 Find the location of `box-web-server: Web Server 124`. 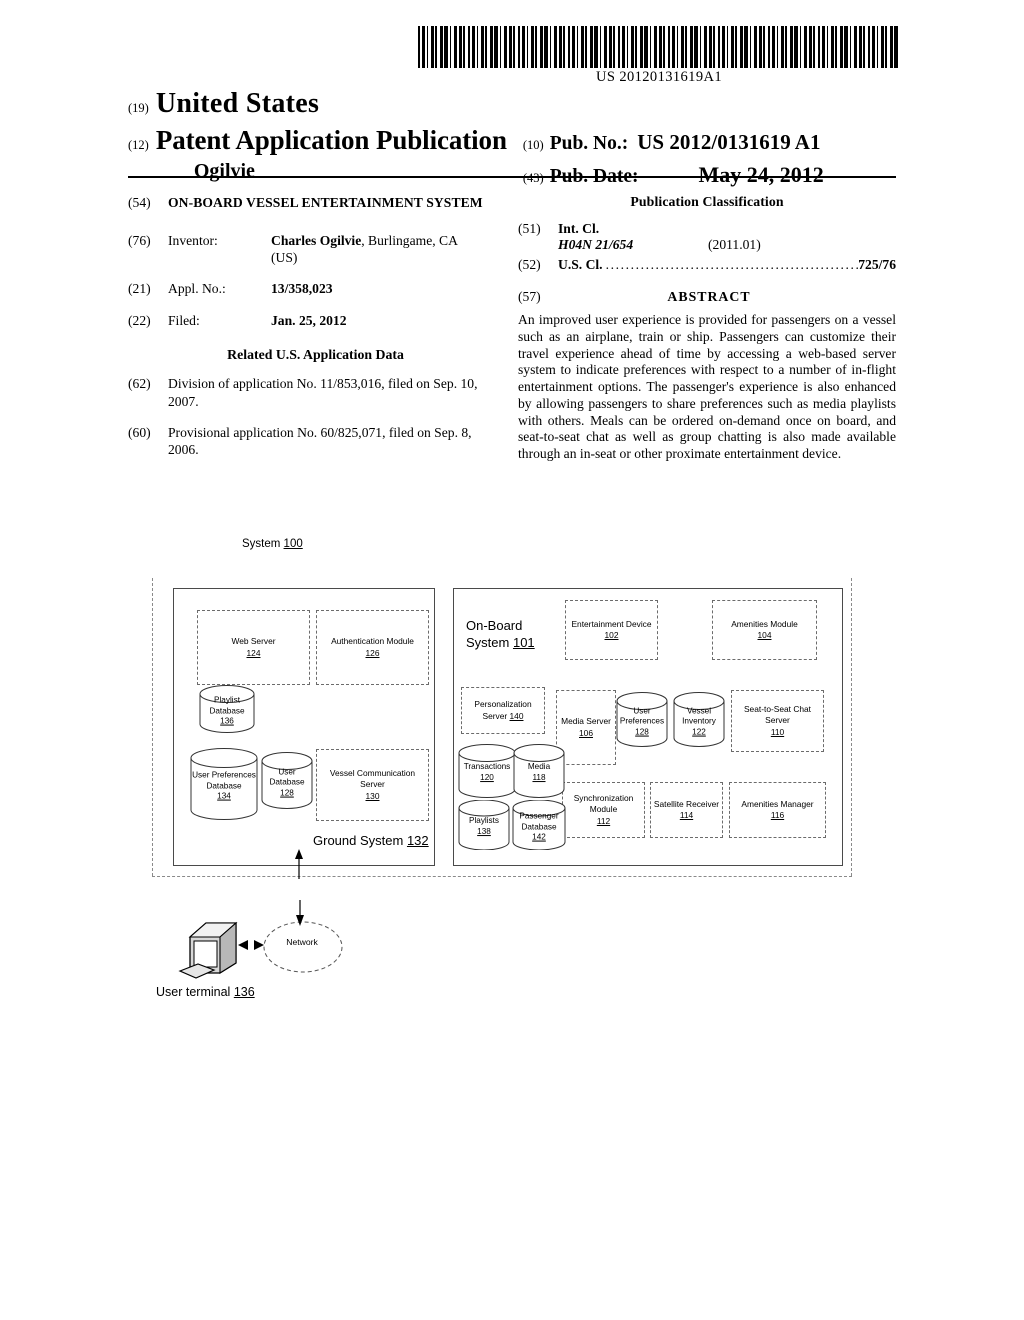

box-web-server: Web Server 124 is located at coordinates (253, 647).